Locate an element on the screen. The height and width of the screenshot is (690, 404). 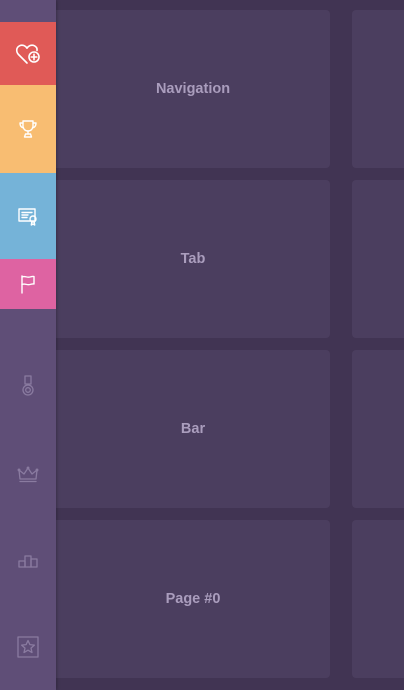
sidebar-item-certificate is located at coordinates (28, 216).